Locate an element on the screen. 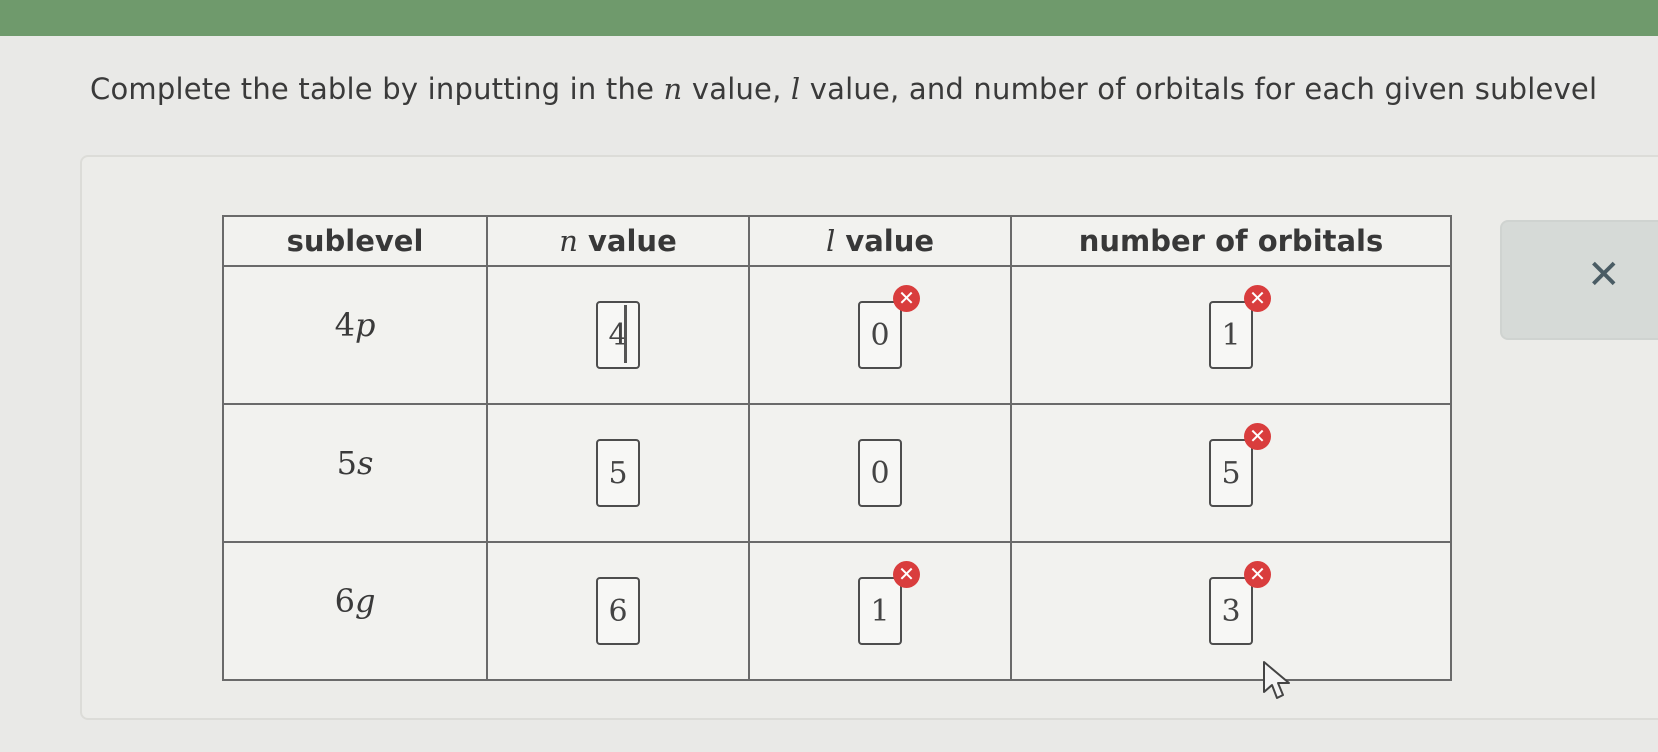 This screenshot has width=1658, height=752. orbitals-input-wrapper: 3 ✕ is located at coordinates (1240, 603).